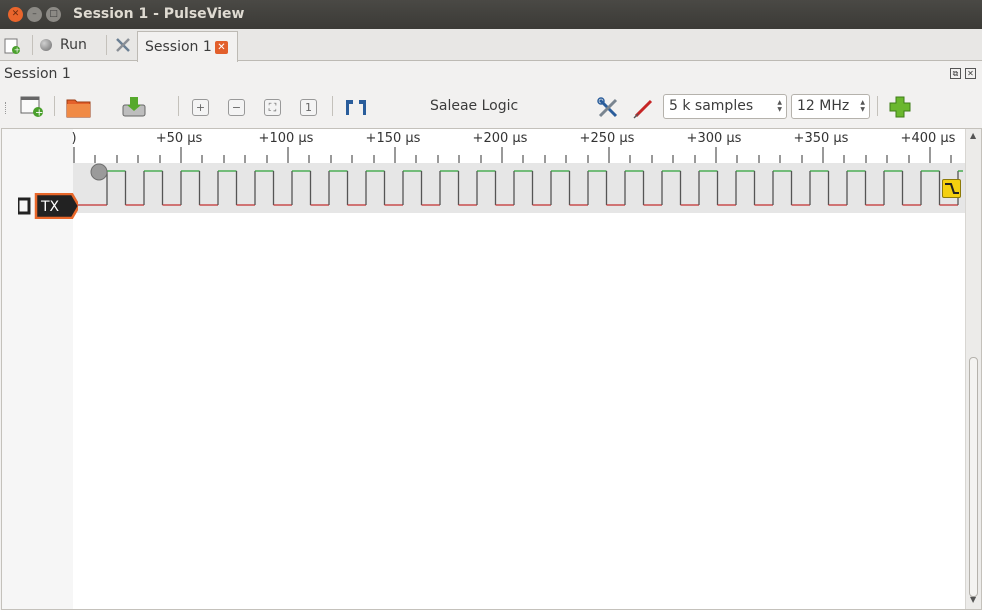  I want to click on new-session-icon: +, so click(12, 46).